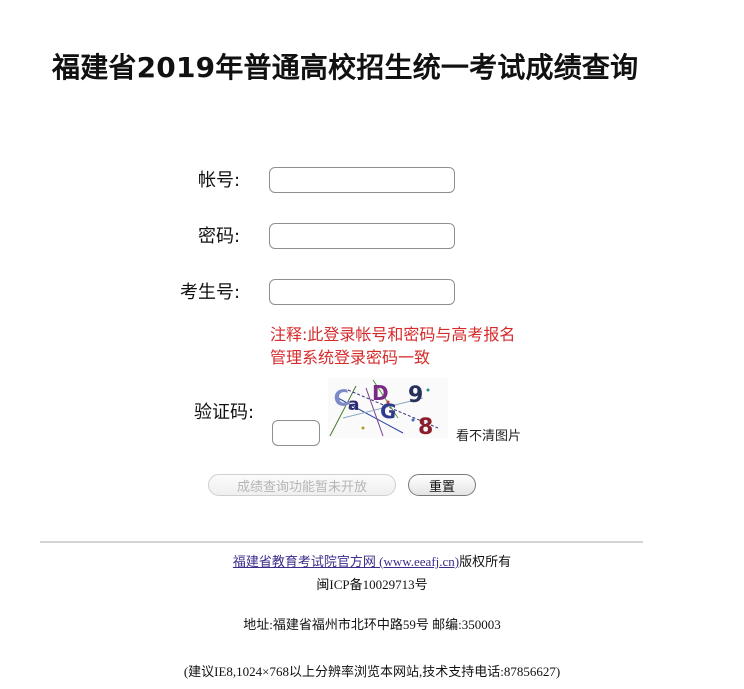 This screenshot has height=689, width=744. I want to click on login-note: 注释:此登录帐号和密码与高考报名 管理系统登录密码一致, so click(420, 346).